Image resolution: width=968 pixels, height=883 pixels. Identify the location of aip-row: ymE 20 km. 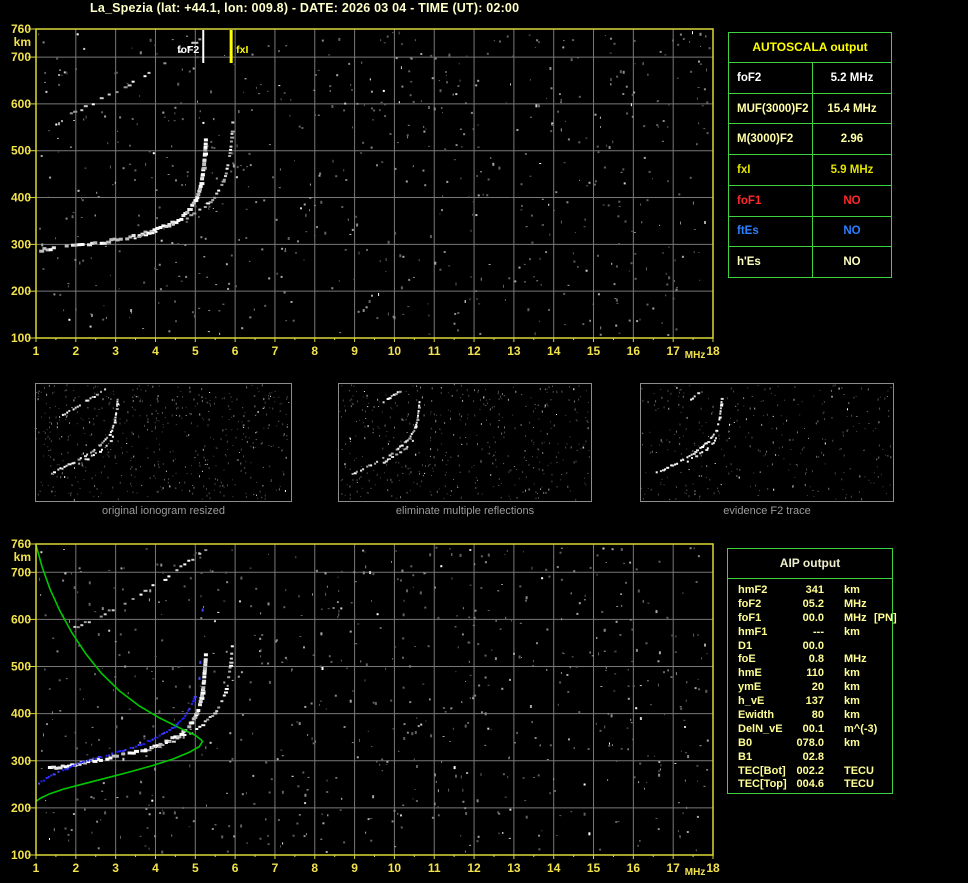
(815, 688).